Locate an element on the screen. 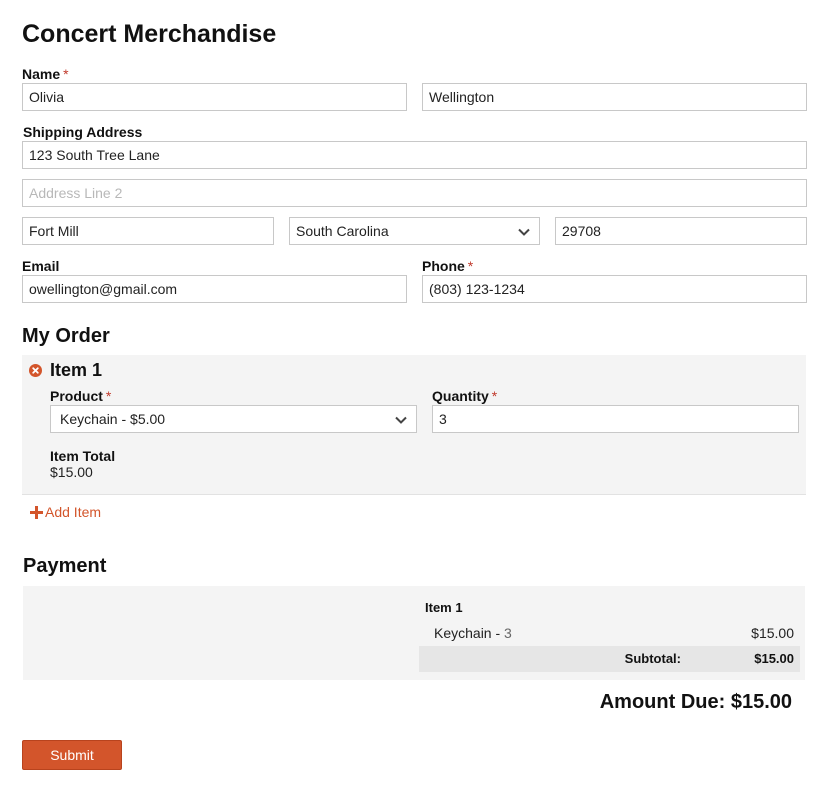 Image resolution: width=826 pixels, height=786 pixels. product-label: Product * is located at coordinates (80, 396).